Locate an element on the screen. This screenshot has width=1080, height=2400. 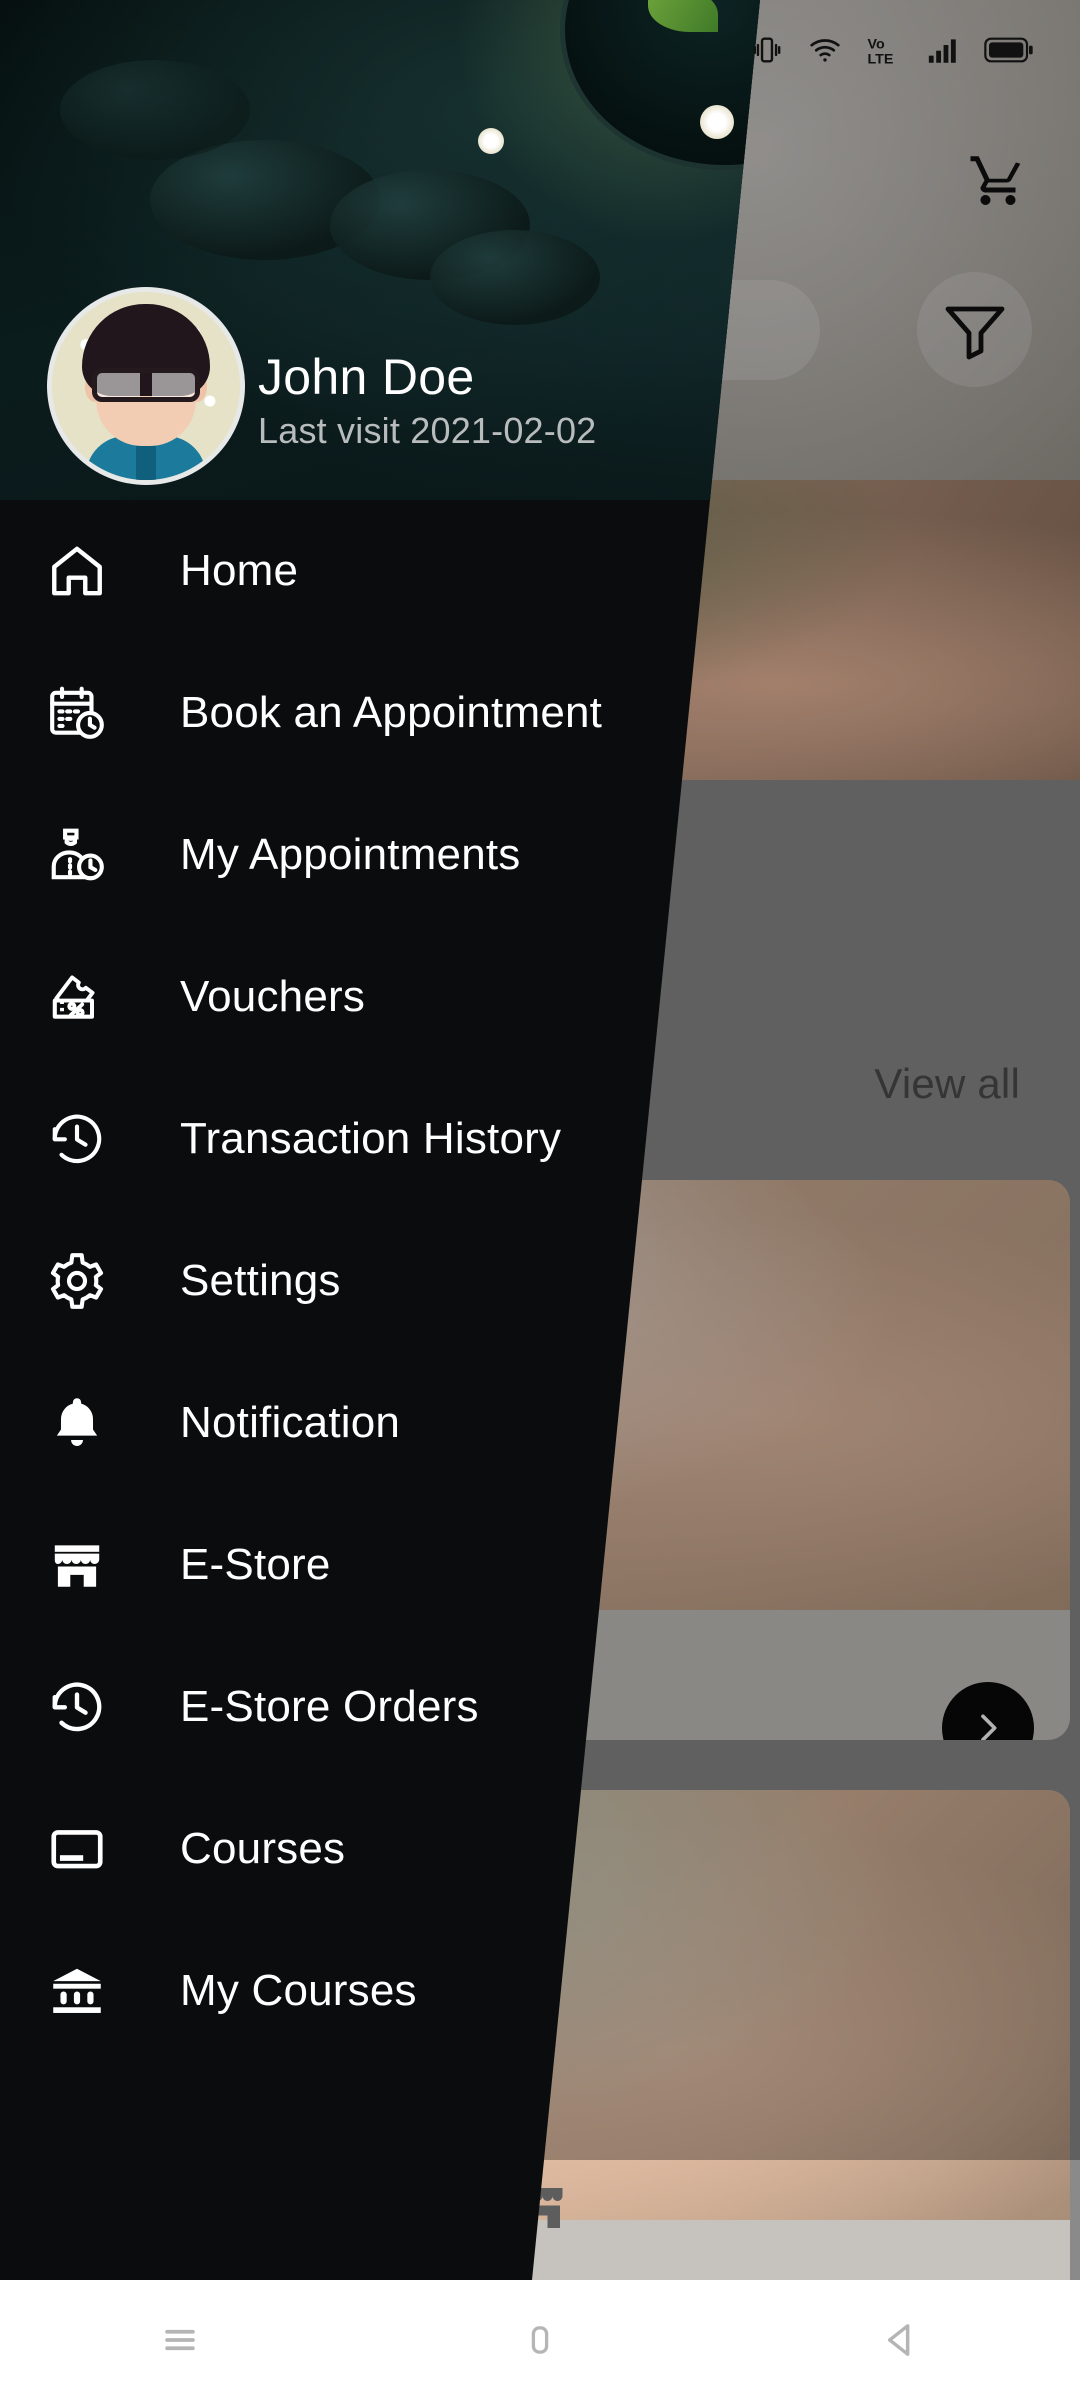
wifi-icon is located at coordinates (825, 50).